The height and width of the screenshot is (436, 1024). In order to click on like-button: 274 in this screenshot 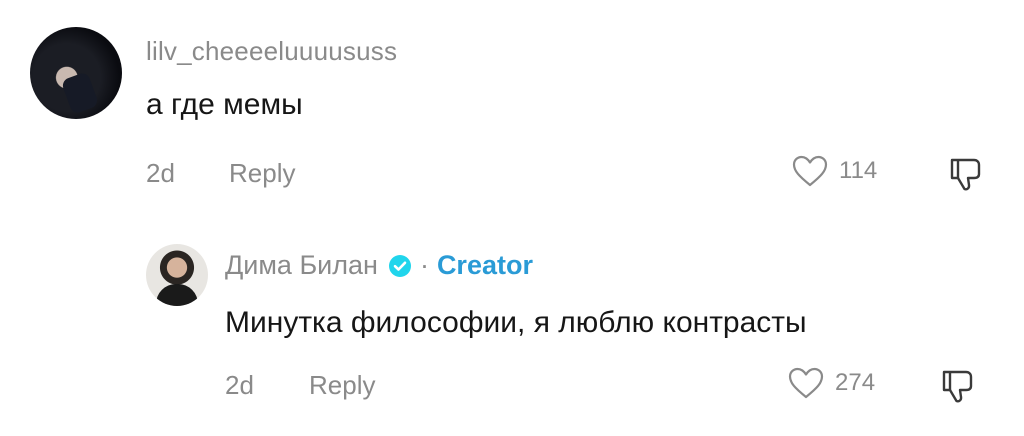, I will do `click(831, 383)`.